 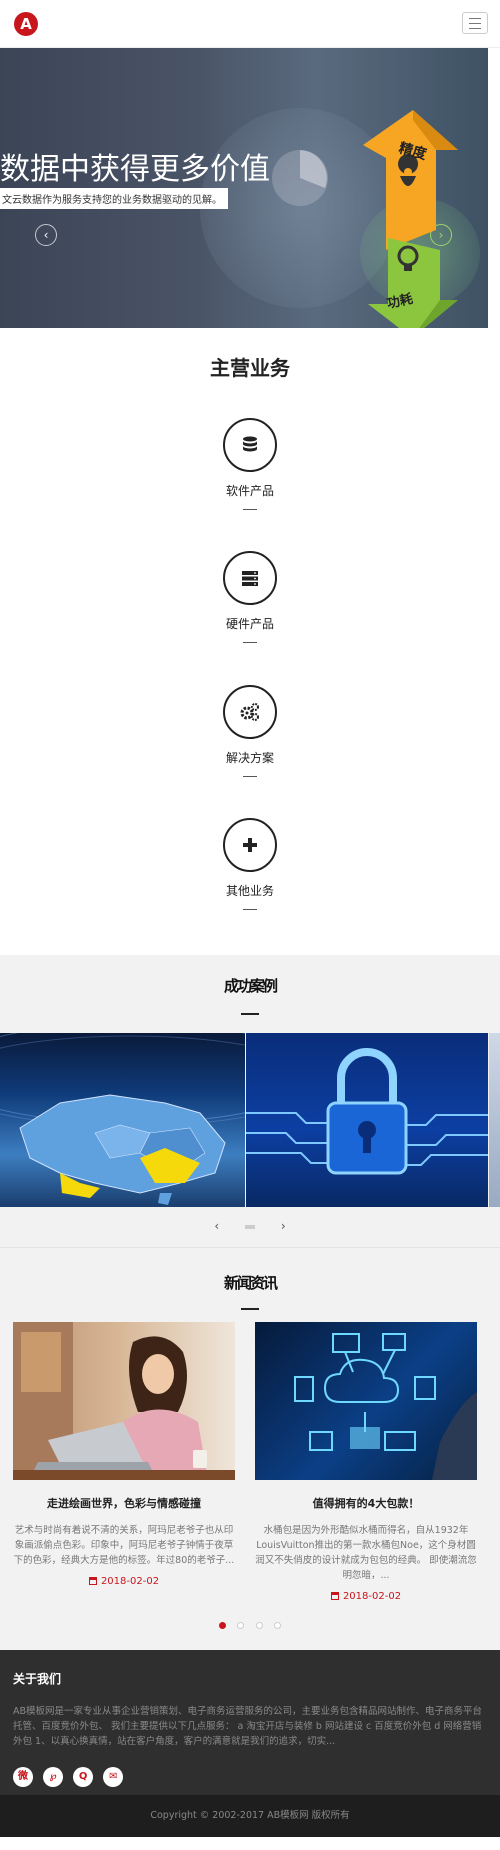 I want to click on pie-chart-graphic, so click(x=300, y=178).